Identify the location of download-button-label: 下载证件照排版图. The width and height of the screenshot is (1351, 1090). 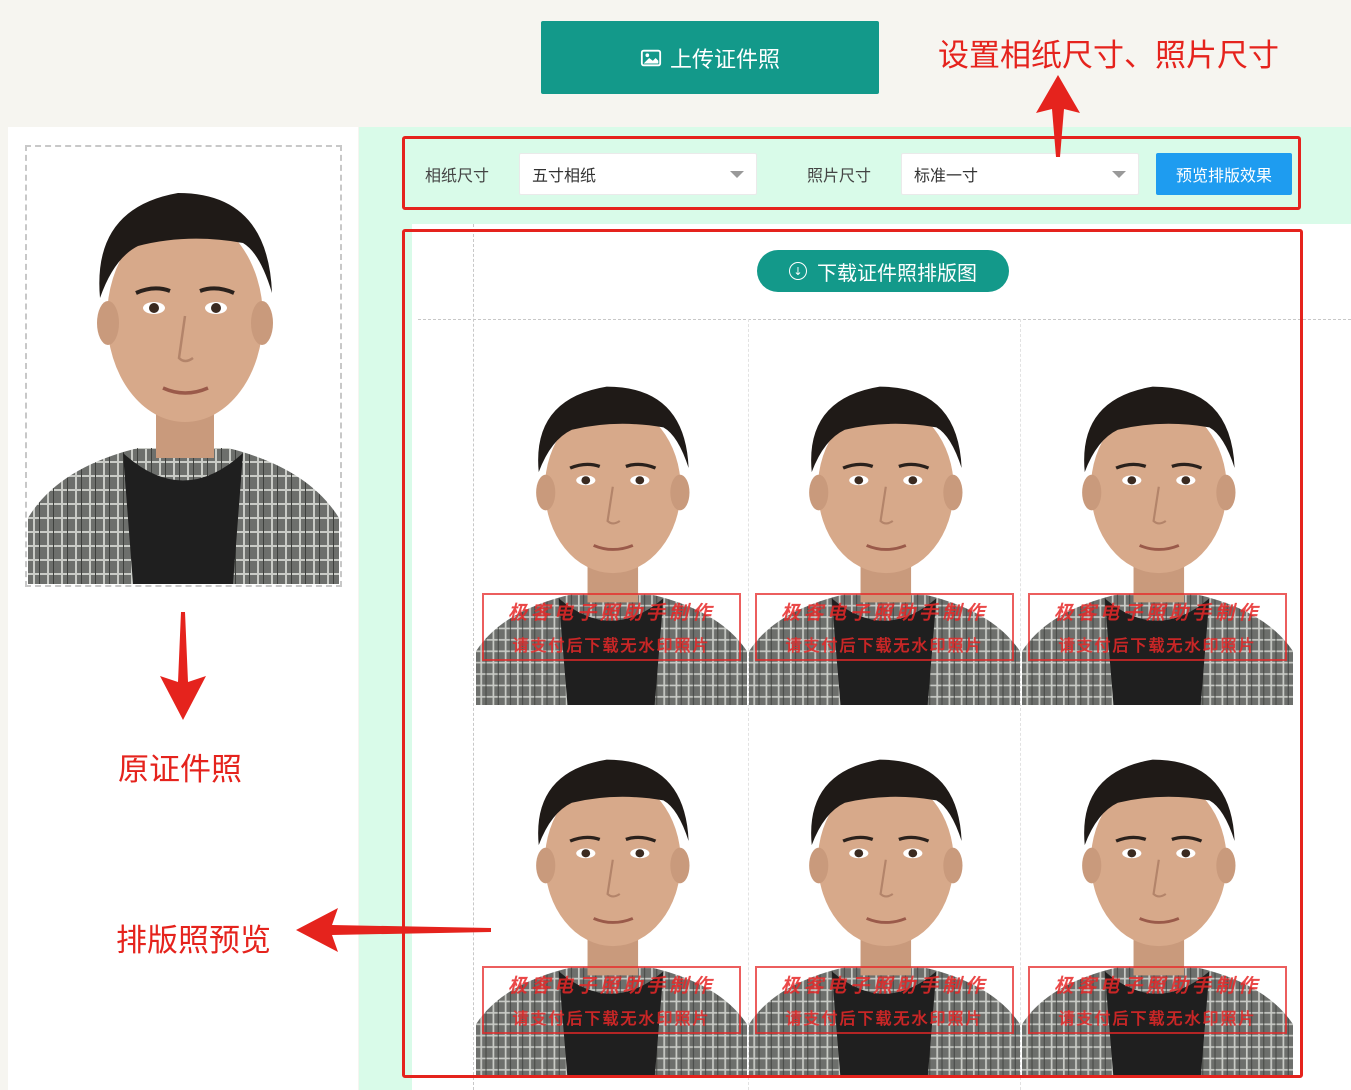
(897, 272).